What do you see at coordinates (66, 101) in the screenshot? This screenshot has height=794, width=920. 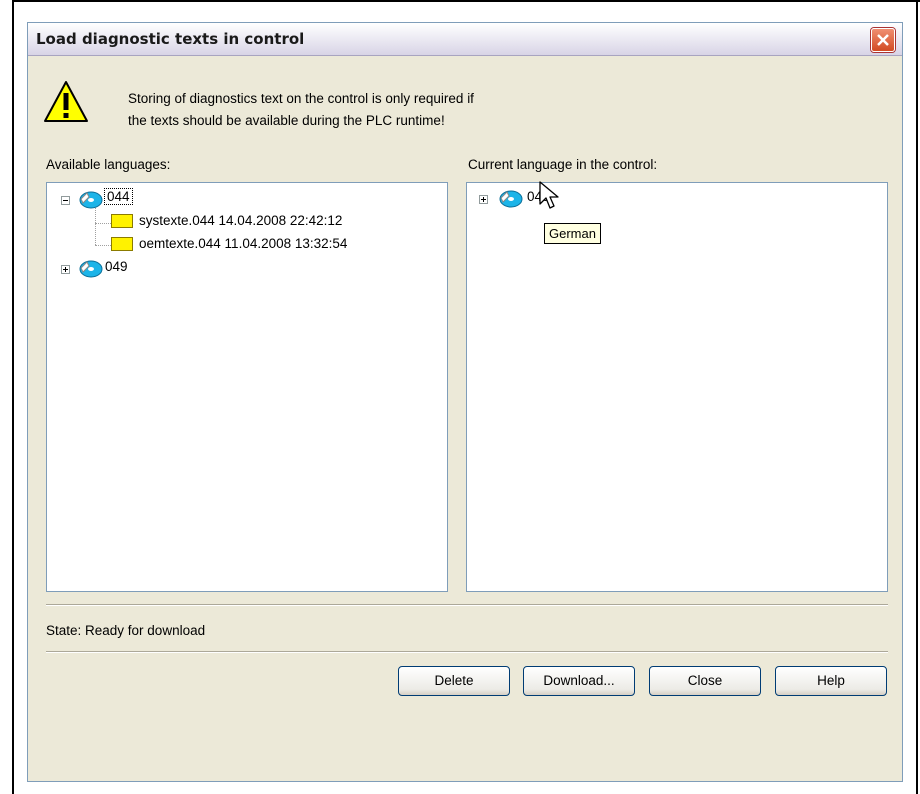 I see `warning-icon` at bounding box center [66, 101].